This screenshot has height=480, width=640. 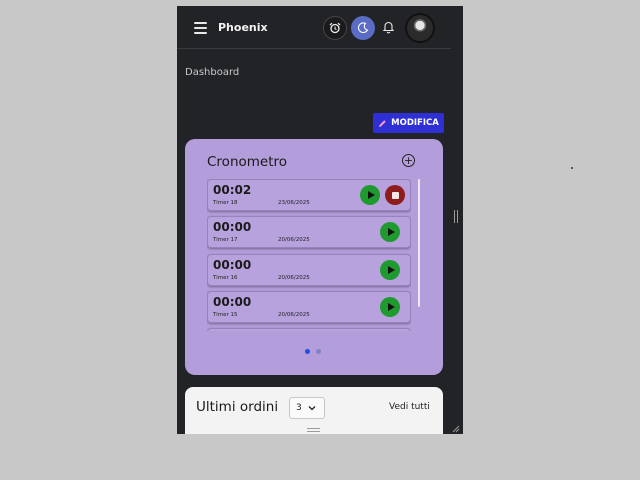 I want to click on timer-time: 00:02, so click(x=232, y=190).